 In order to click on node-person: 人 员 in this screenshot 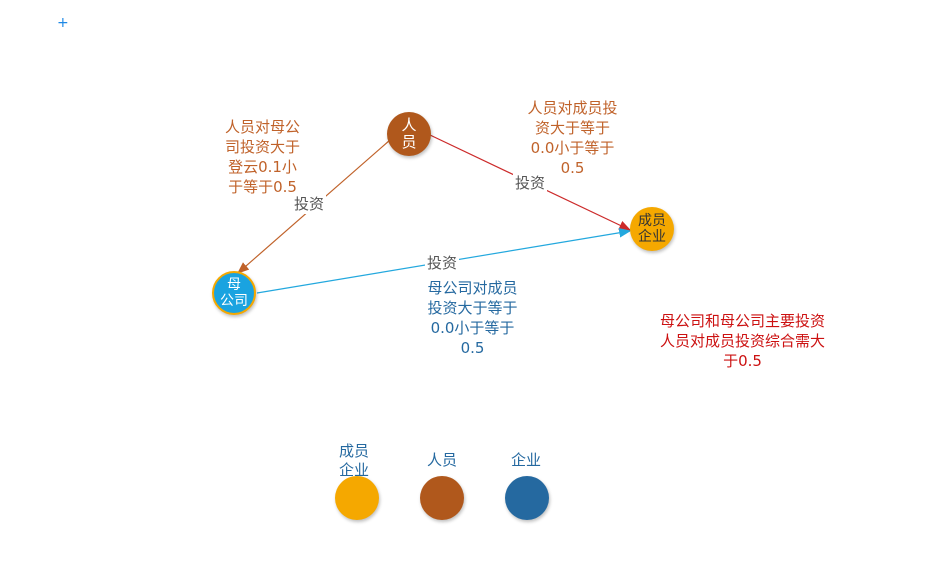, I will do `click(409, 134)`.